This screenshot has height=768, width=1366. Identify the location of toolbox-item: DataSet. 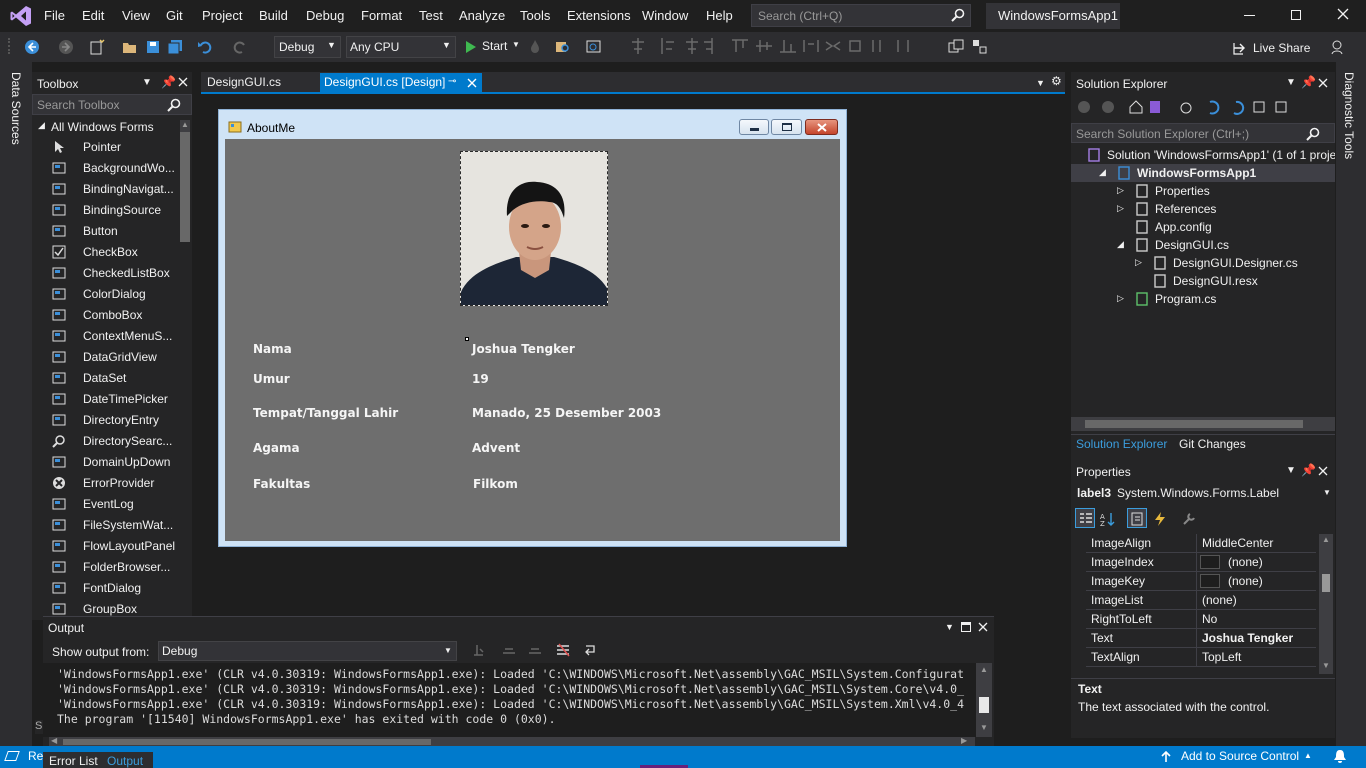
(113, 378).